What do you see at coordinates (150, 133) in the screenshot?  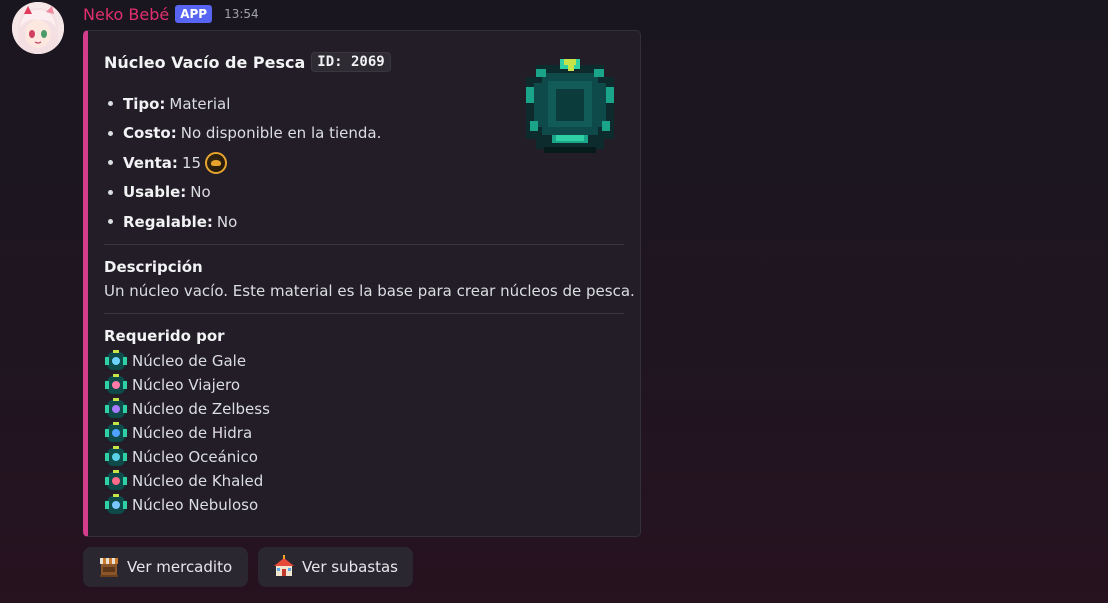 I see `field-label: Costo:` at bounding box center [150, 133].